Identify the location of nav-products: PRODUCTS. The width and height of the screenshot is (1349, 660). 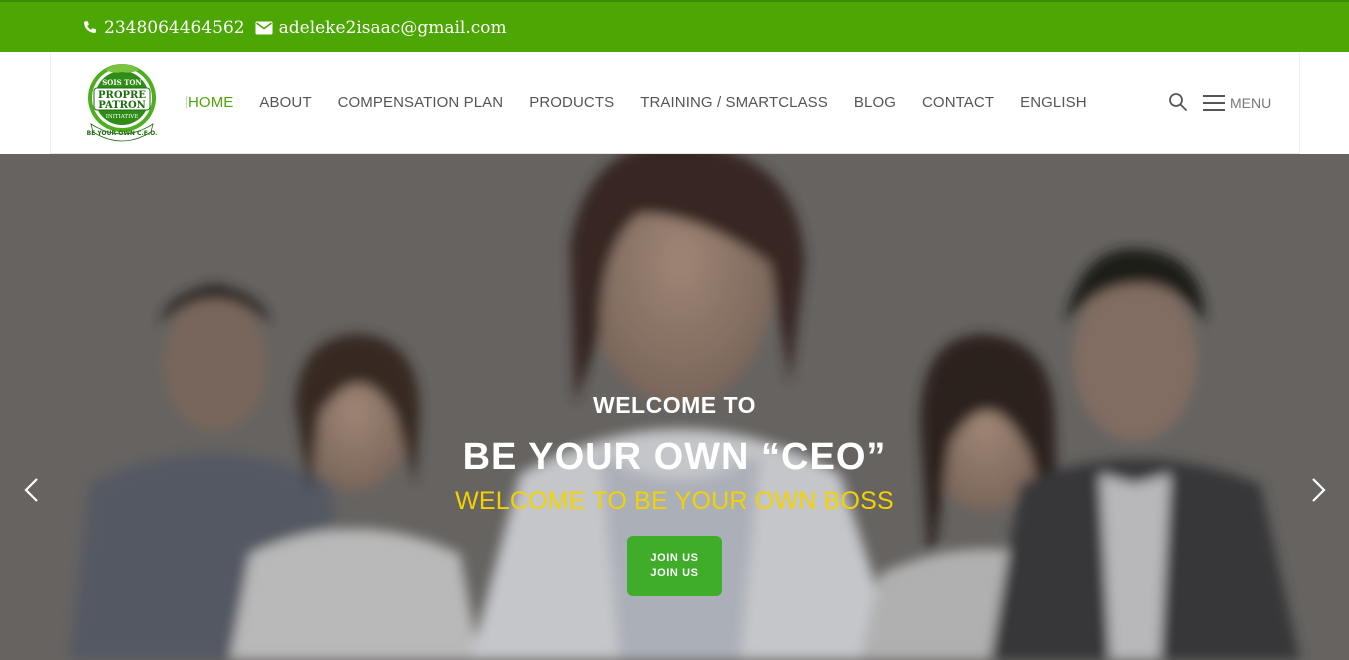
(571, 102).